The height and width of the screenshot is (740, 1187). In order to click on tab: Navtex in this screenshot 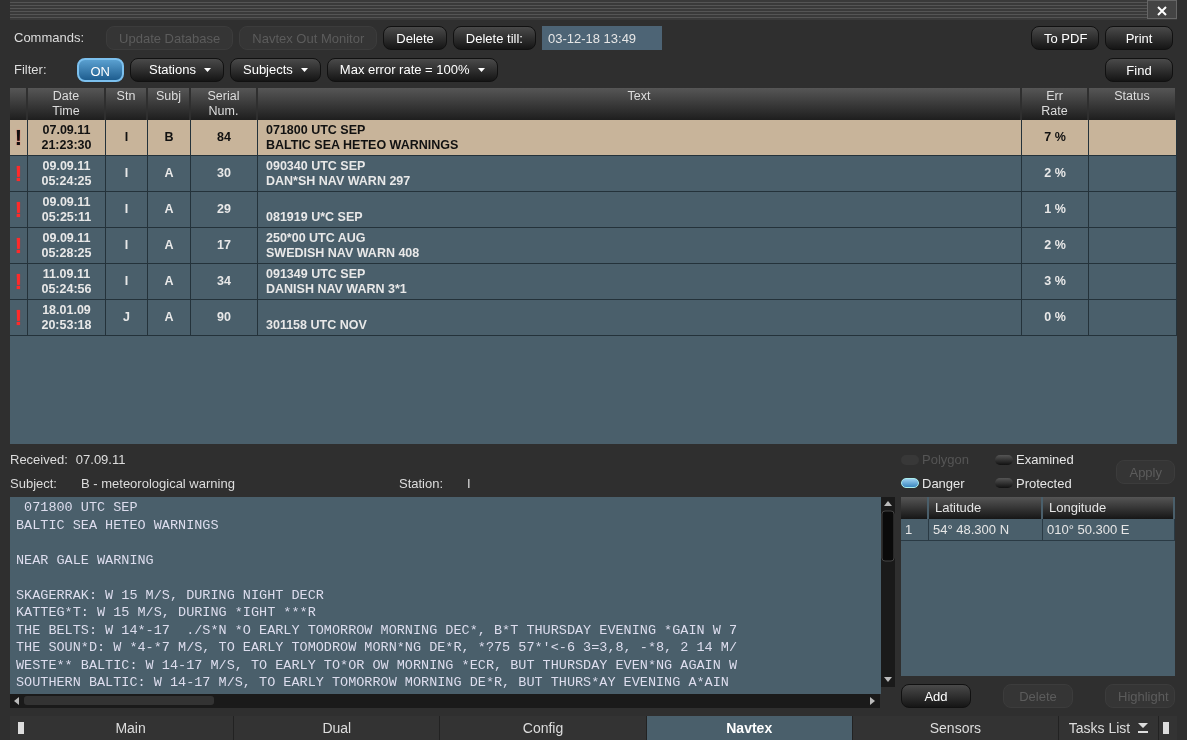, I will do `click(749, 728)`.